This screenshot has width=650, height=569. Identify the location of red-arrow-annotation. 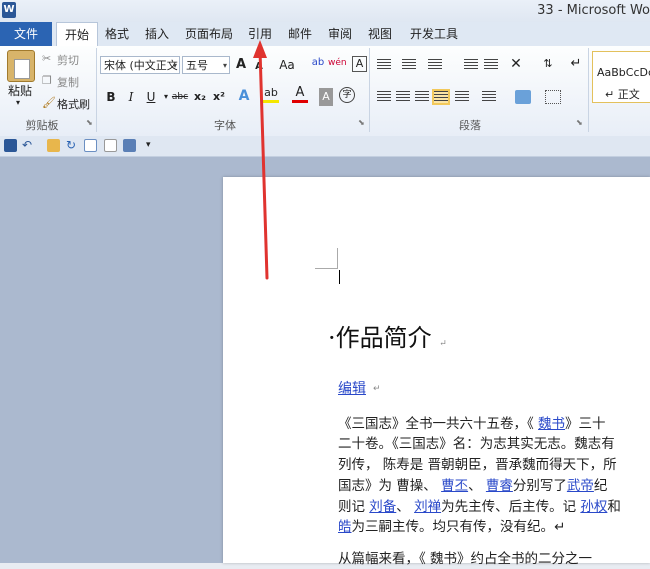
(261, 160).